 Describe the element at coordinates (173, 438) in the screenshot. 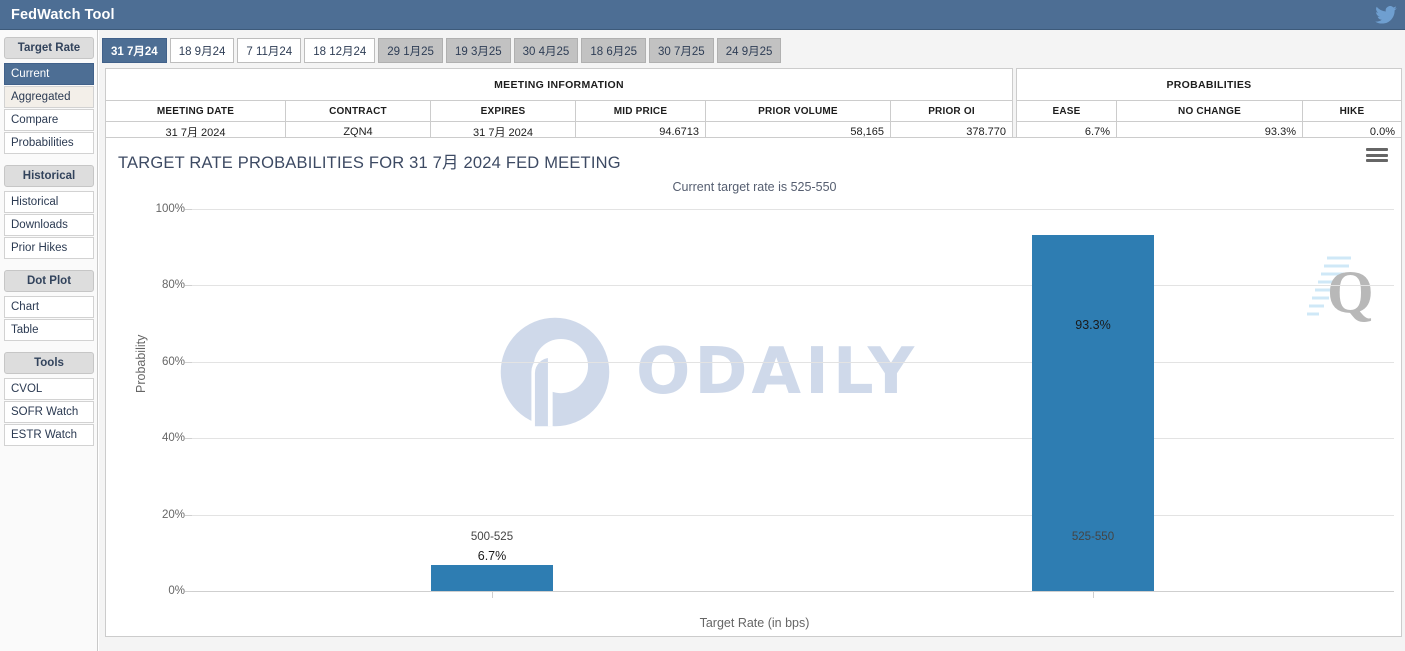

I see `ylabel-40: 40%` at that location.